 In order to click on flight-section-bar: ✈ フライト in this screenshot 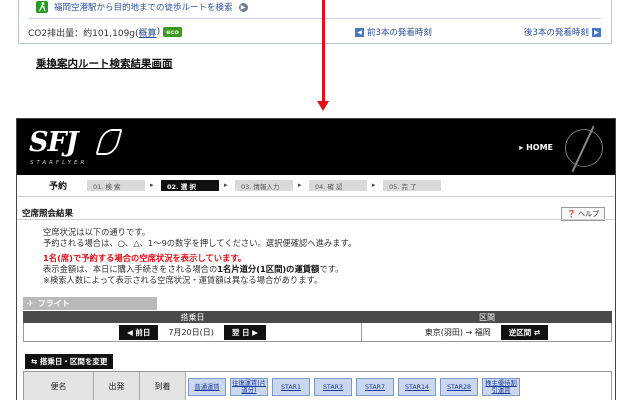, I will do `click(90, 303)`.